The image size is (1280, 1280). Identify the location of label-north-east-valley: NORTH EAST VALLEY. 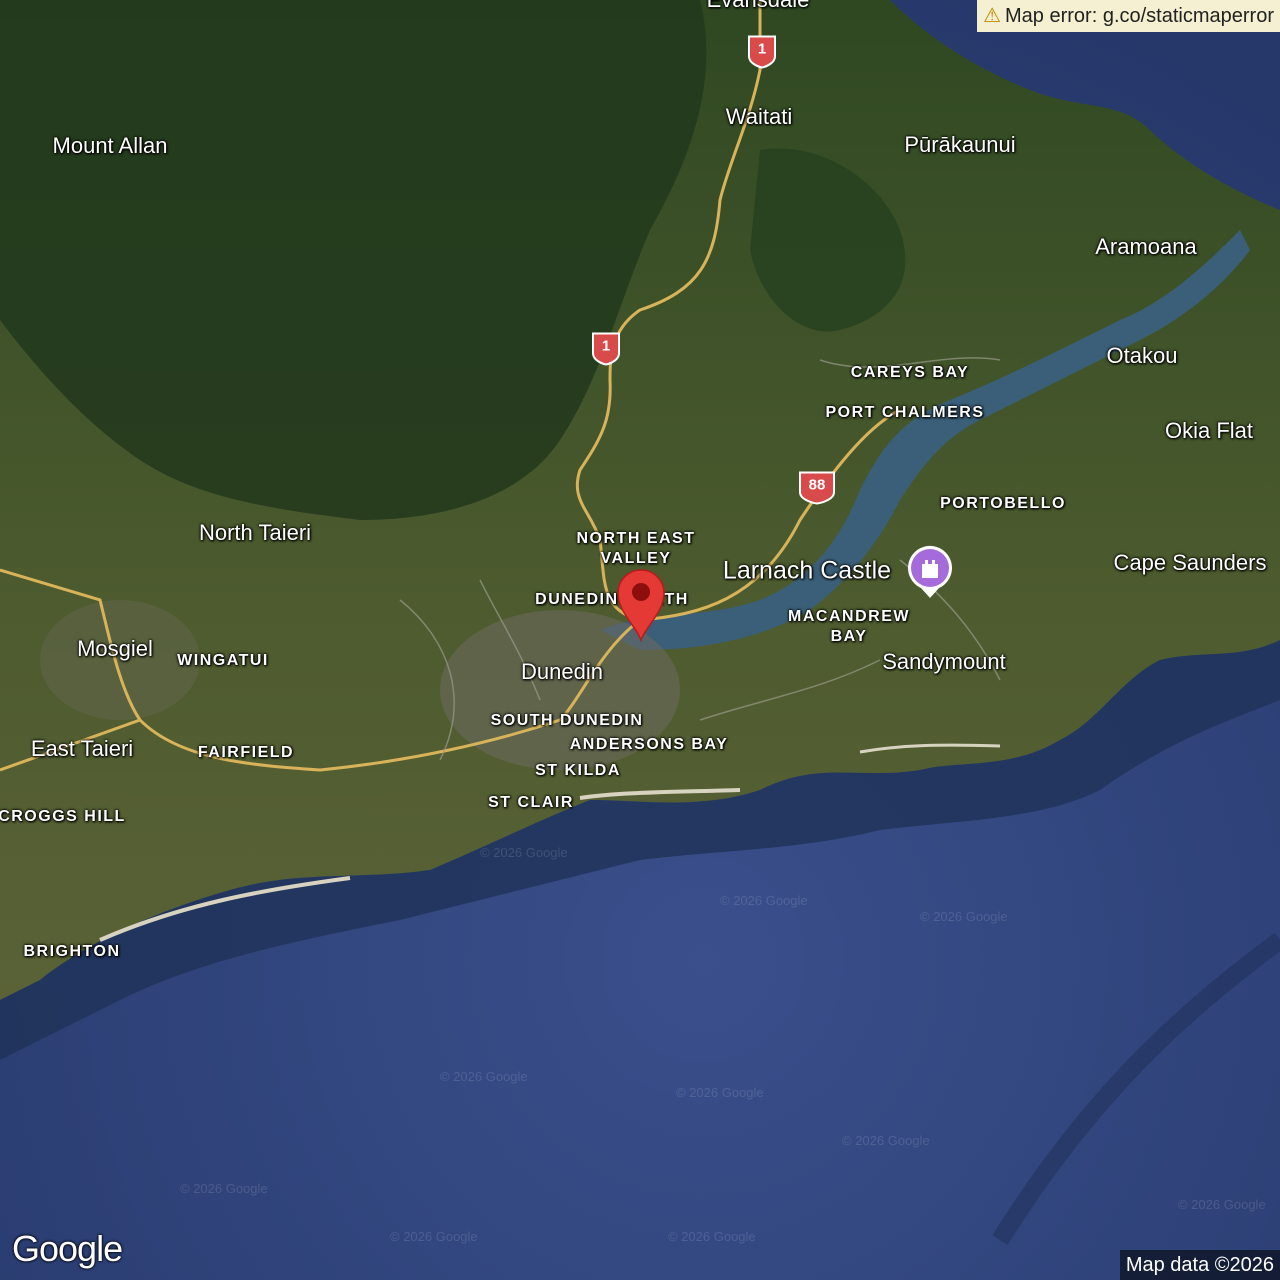
(636, 548).